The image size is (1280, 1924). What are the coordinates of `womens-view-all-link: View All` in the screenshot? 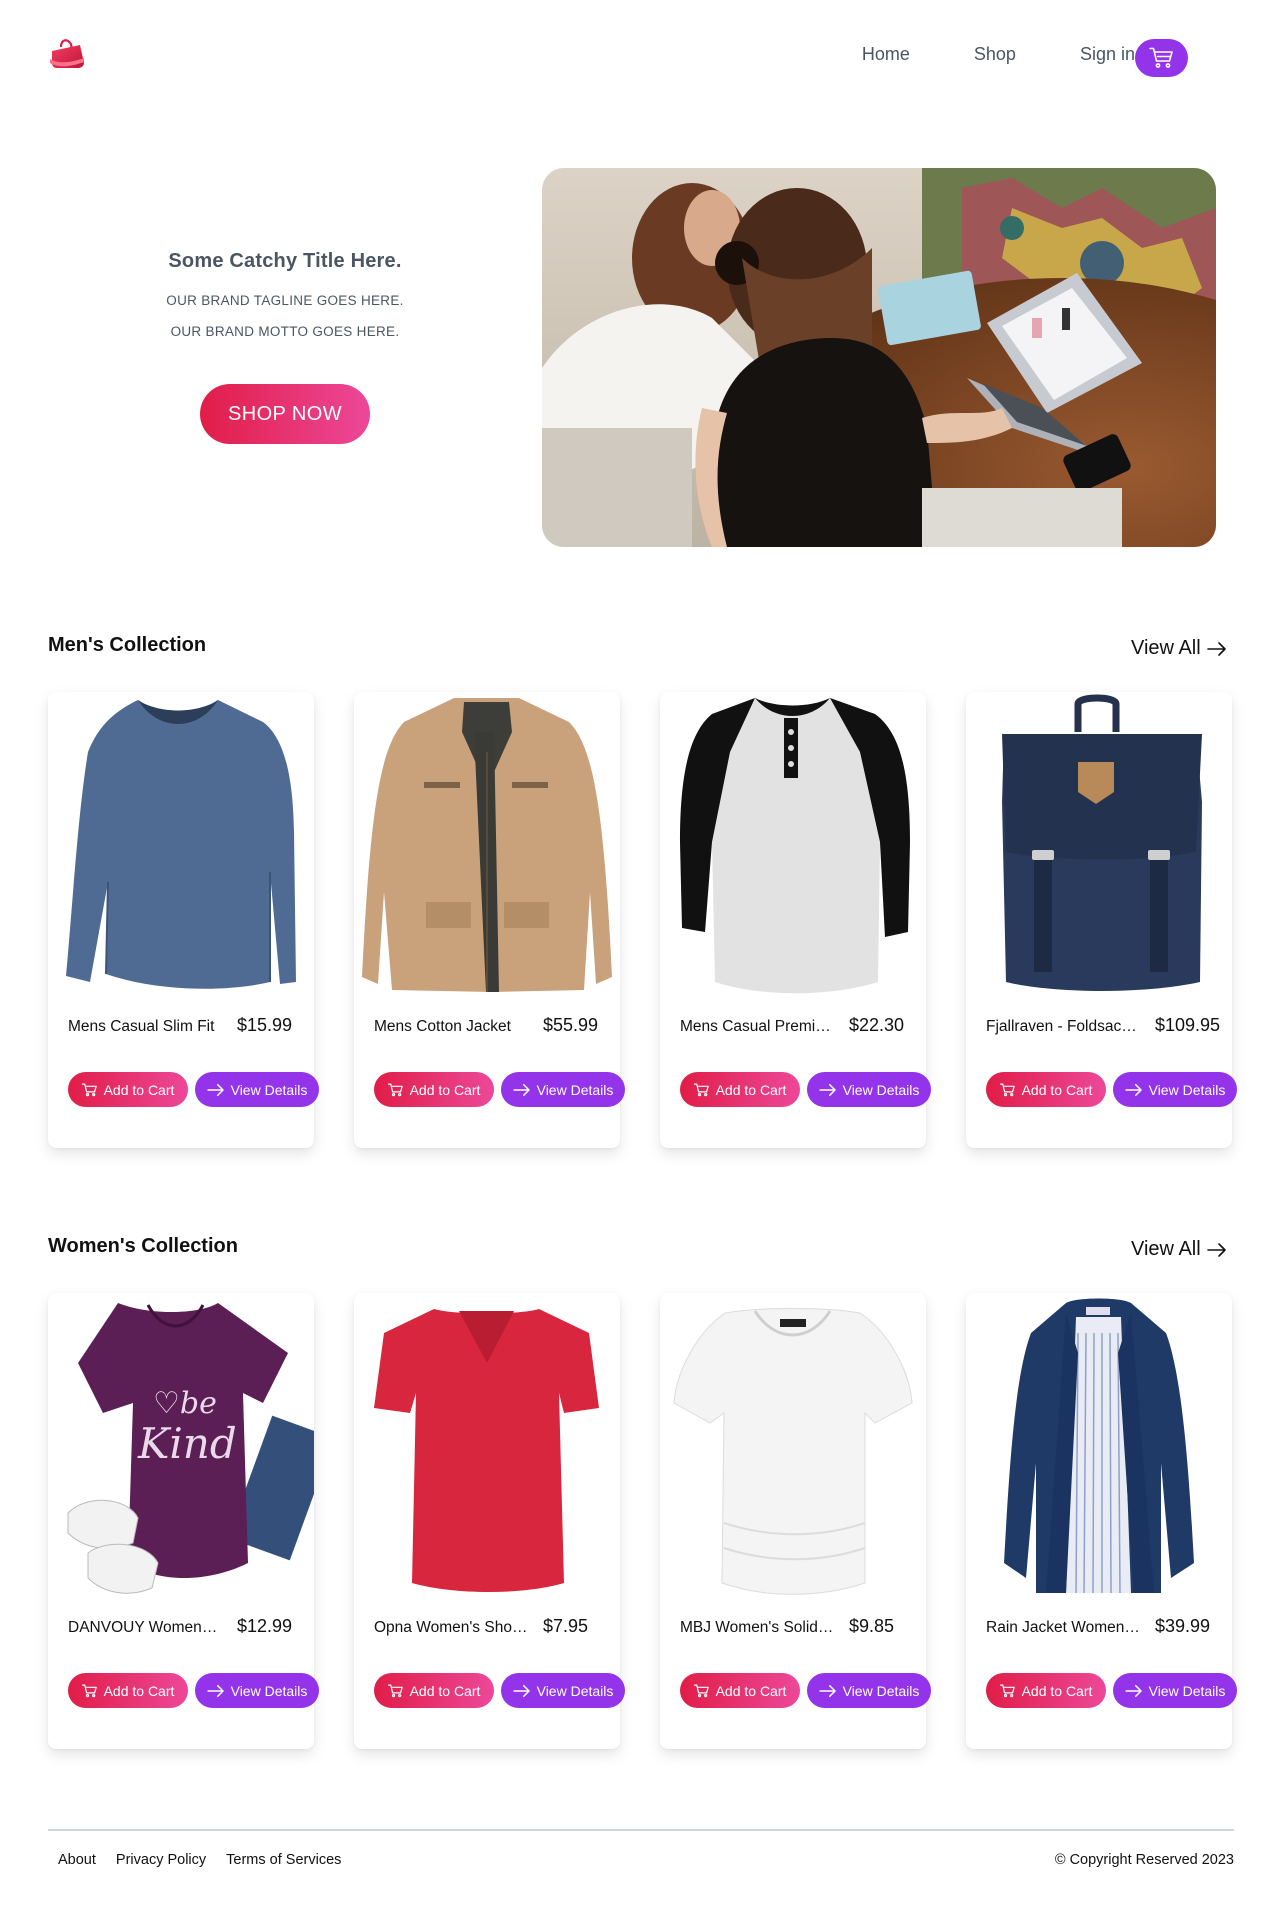 It's located at (1179, 1249).